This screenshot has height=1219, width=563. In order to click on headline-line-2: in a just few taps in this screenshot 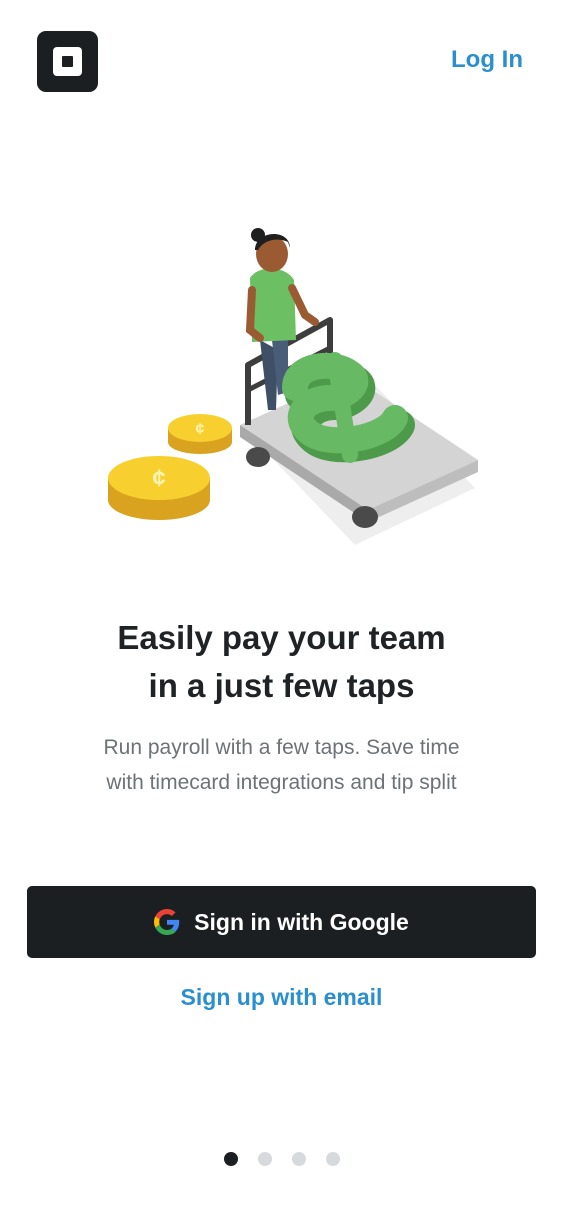, I will do `click(281, 685)`.